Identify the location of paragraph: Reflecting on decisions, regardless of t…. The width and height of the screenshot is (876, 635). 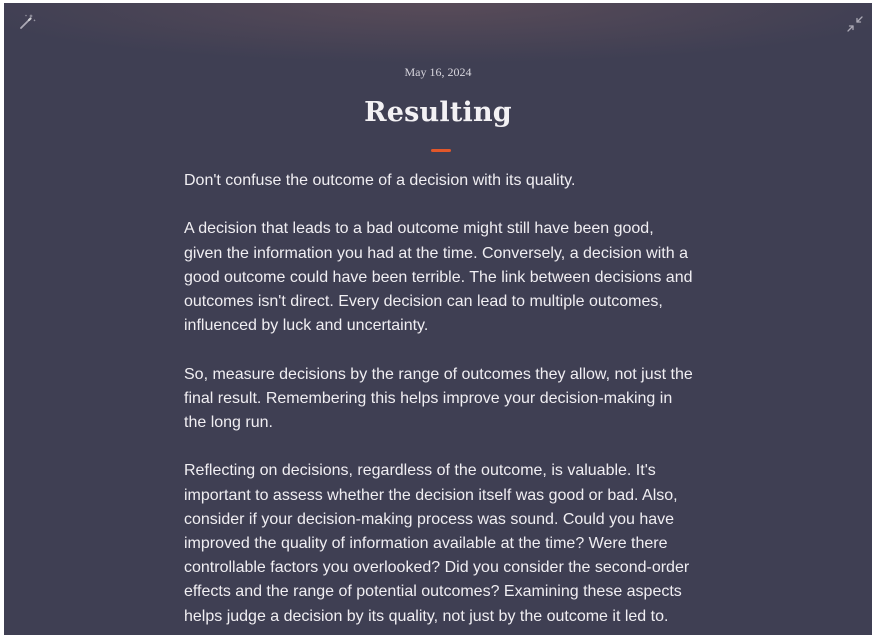
(437, 543).